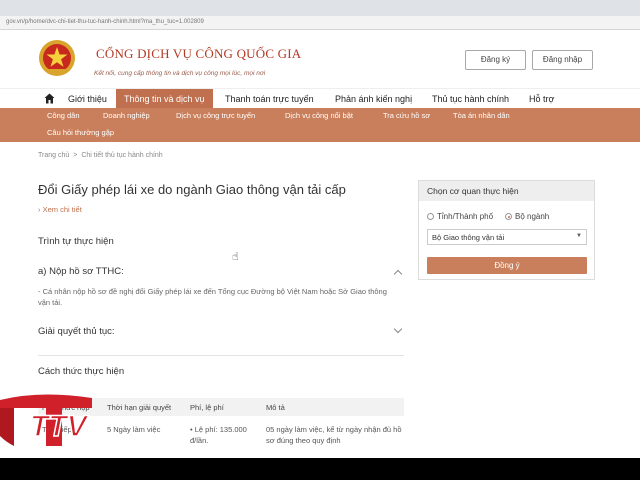 This screenshot has height=480, width=640. I want to click on subnav-item-online-services: Dịch vụ công trực tuyến, so click(215, 115).